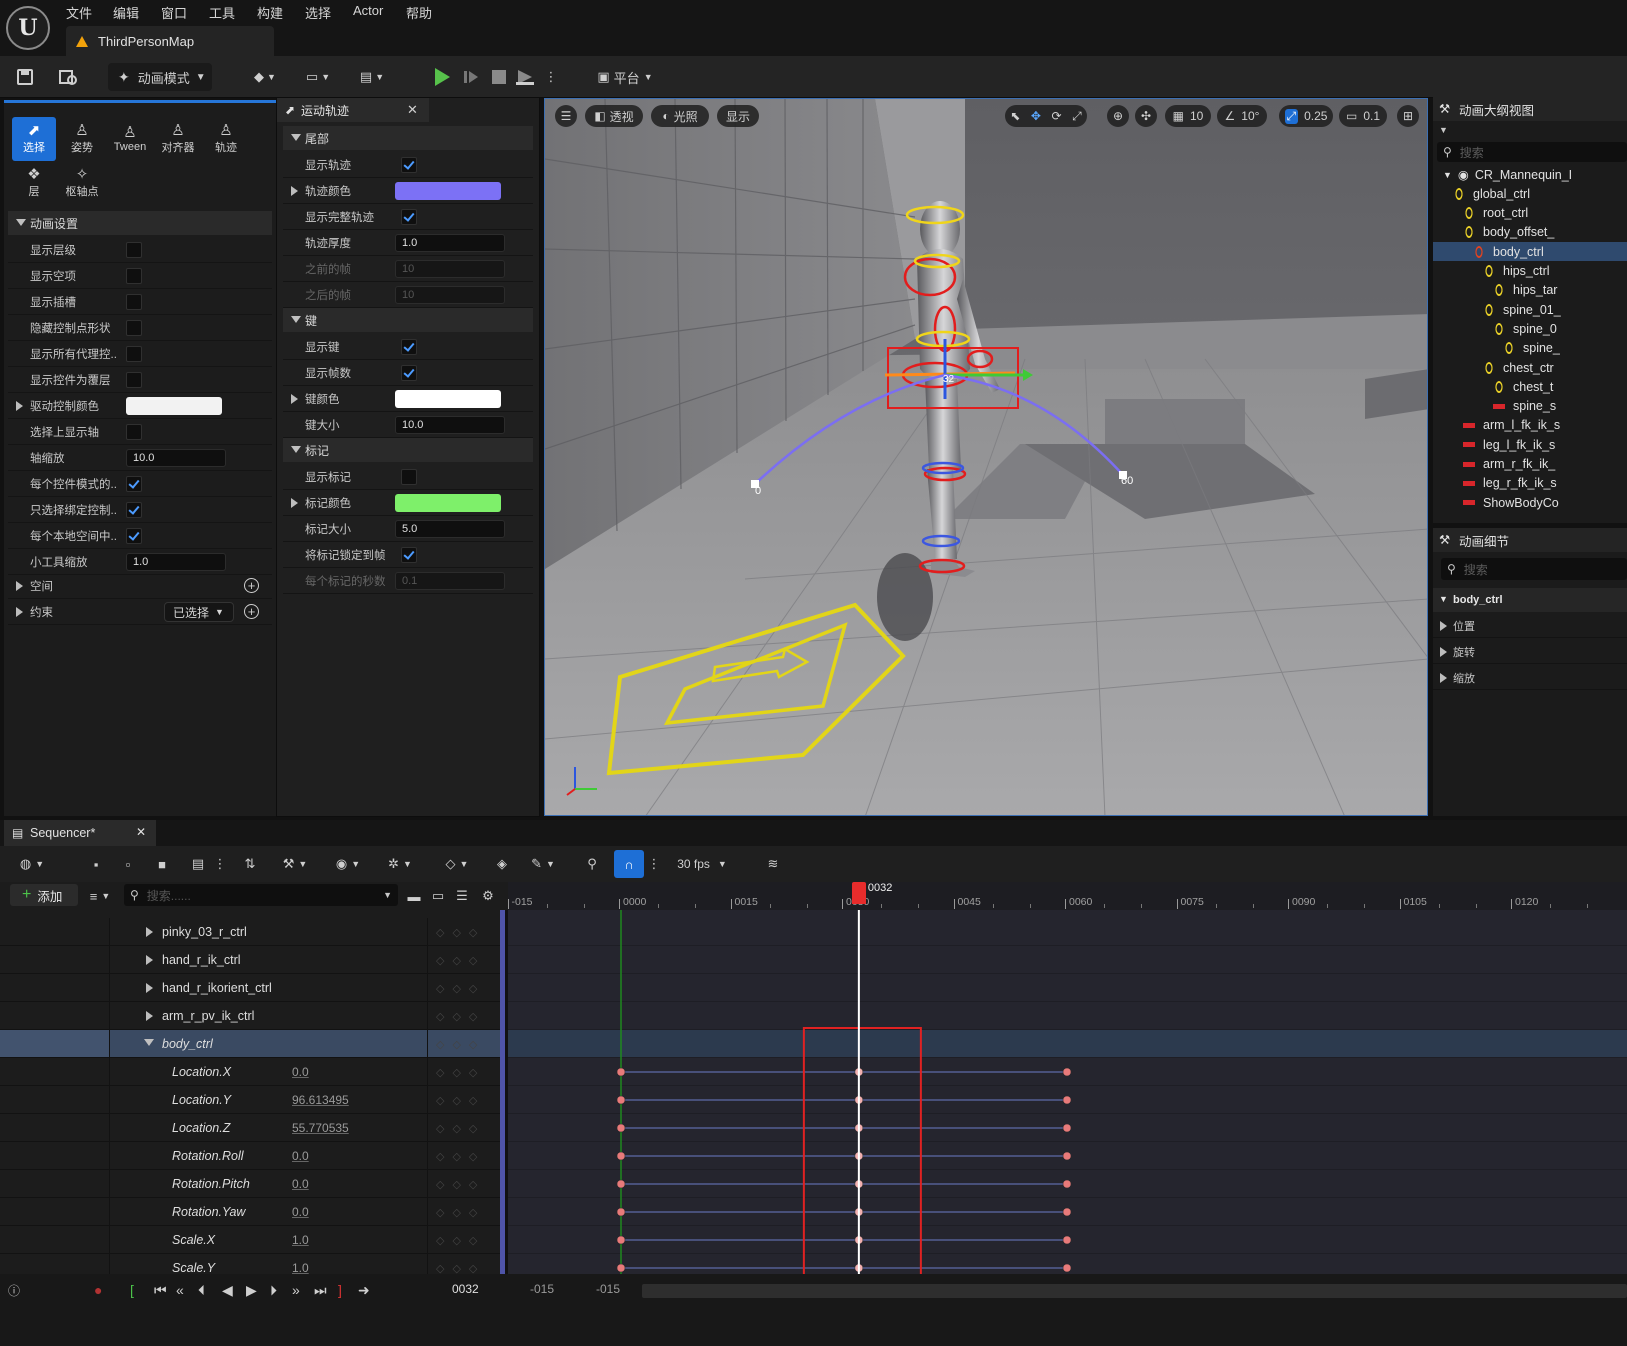 Image resolution: width=1627 pixels, height=1346 pixels. I want to click on step-forward-icon: ⏵, so click(273, 1290).